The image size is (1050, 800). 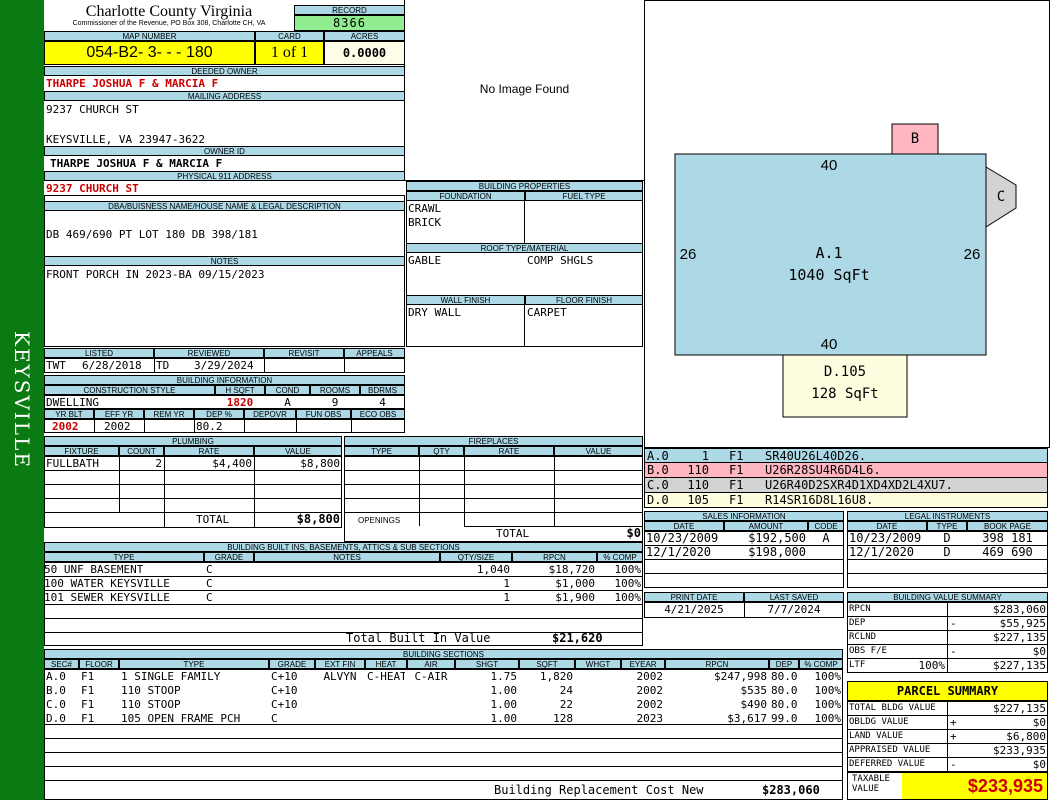 I want to click on plumbing-total: $8,800, so click(x=318, y=519).